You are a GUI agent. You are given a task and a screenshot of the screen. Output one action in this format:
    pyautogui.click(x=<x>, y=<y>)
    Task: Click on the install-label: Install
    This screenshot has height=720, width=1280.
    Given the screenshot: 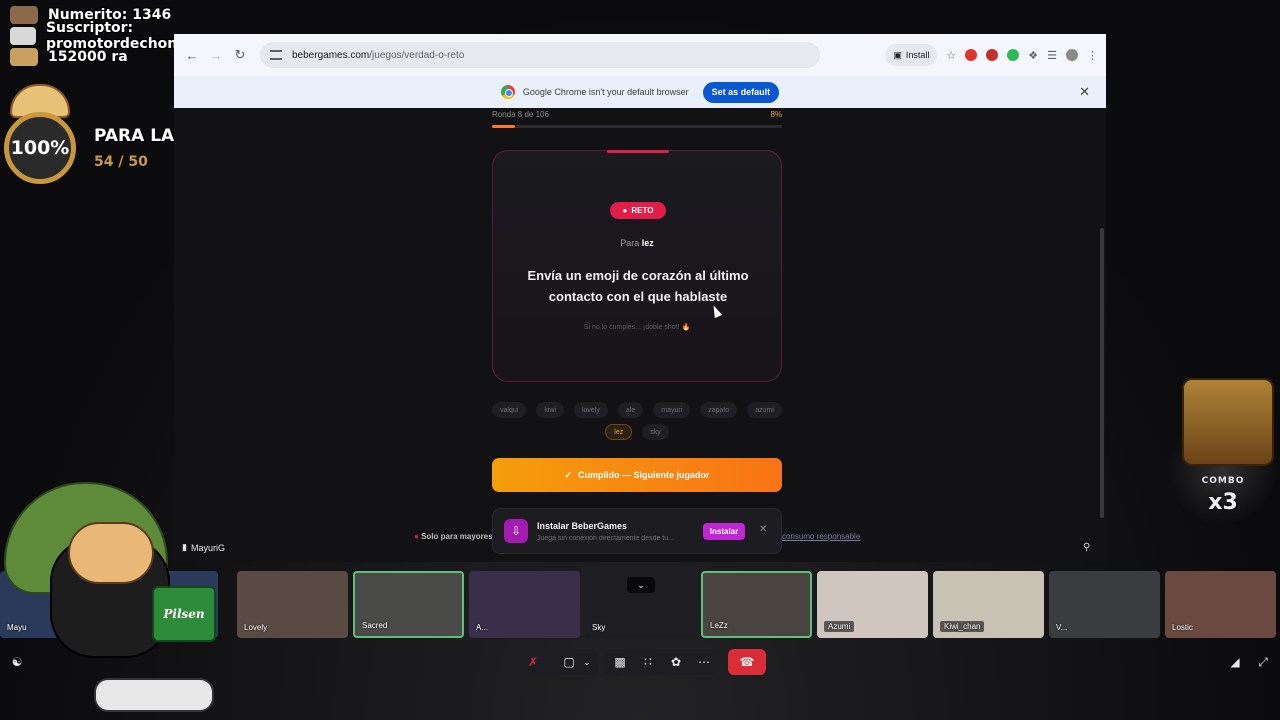 What is the action you would take?
    pyautogui.click(x=917, y=55)
    